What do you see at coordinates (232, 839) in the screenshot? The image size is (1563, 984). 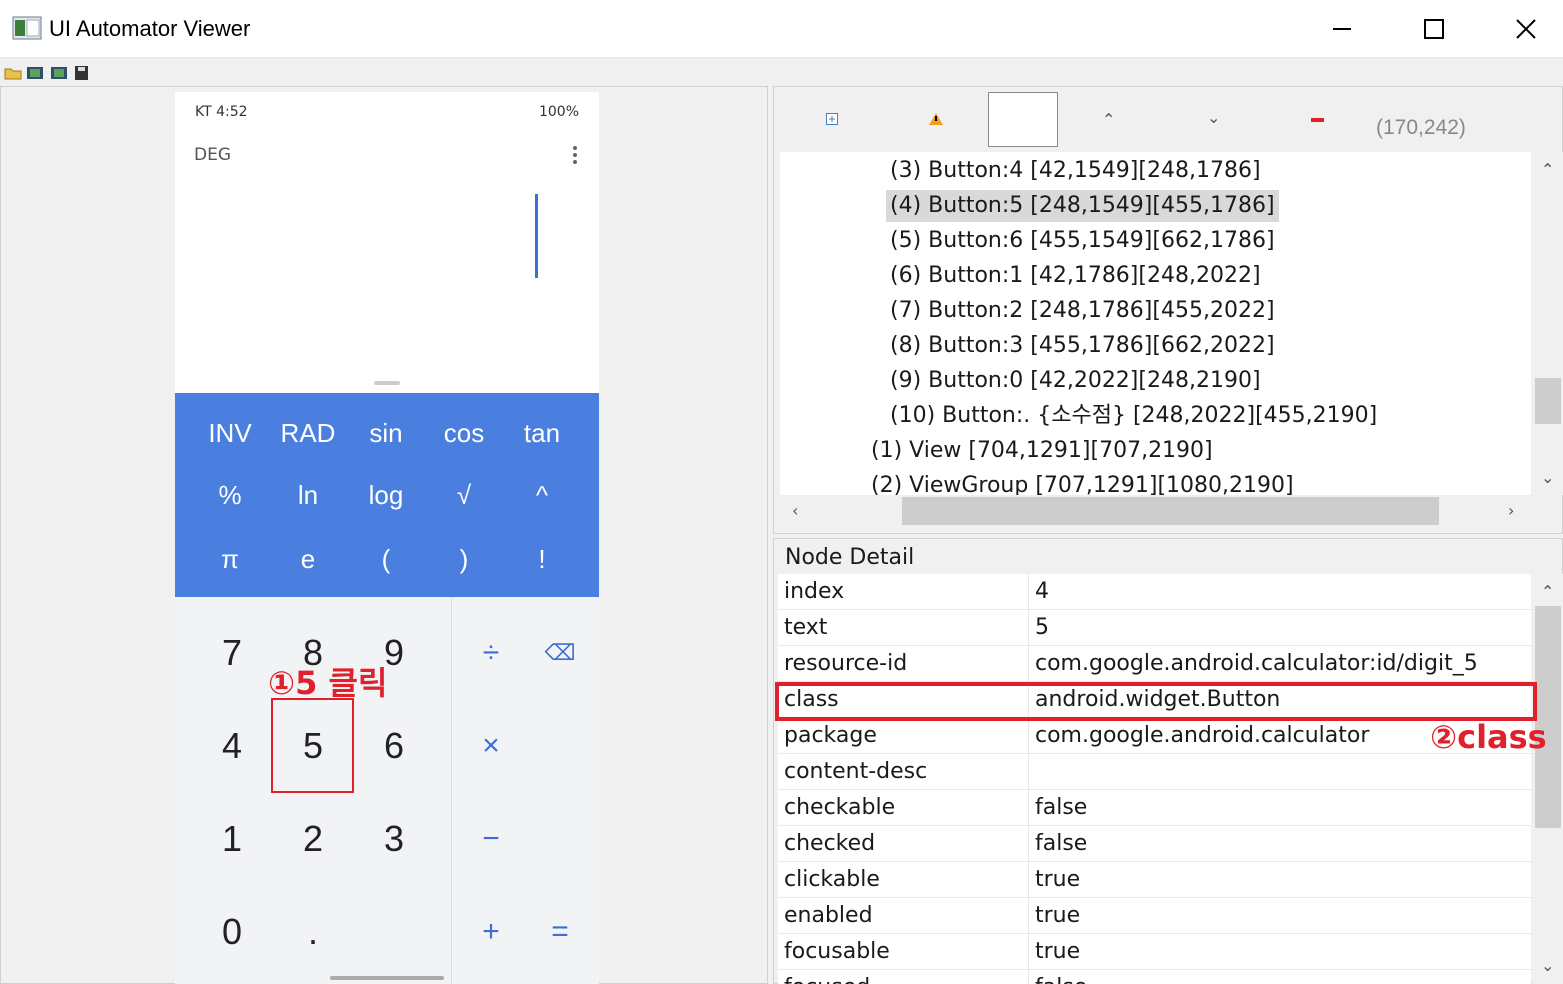 I see `digit-button: 1` at bounding box center [232, 839].